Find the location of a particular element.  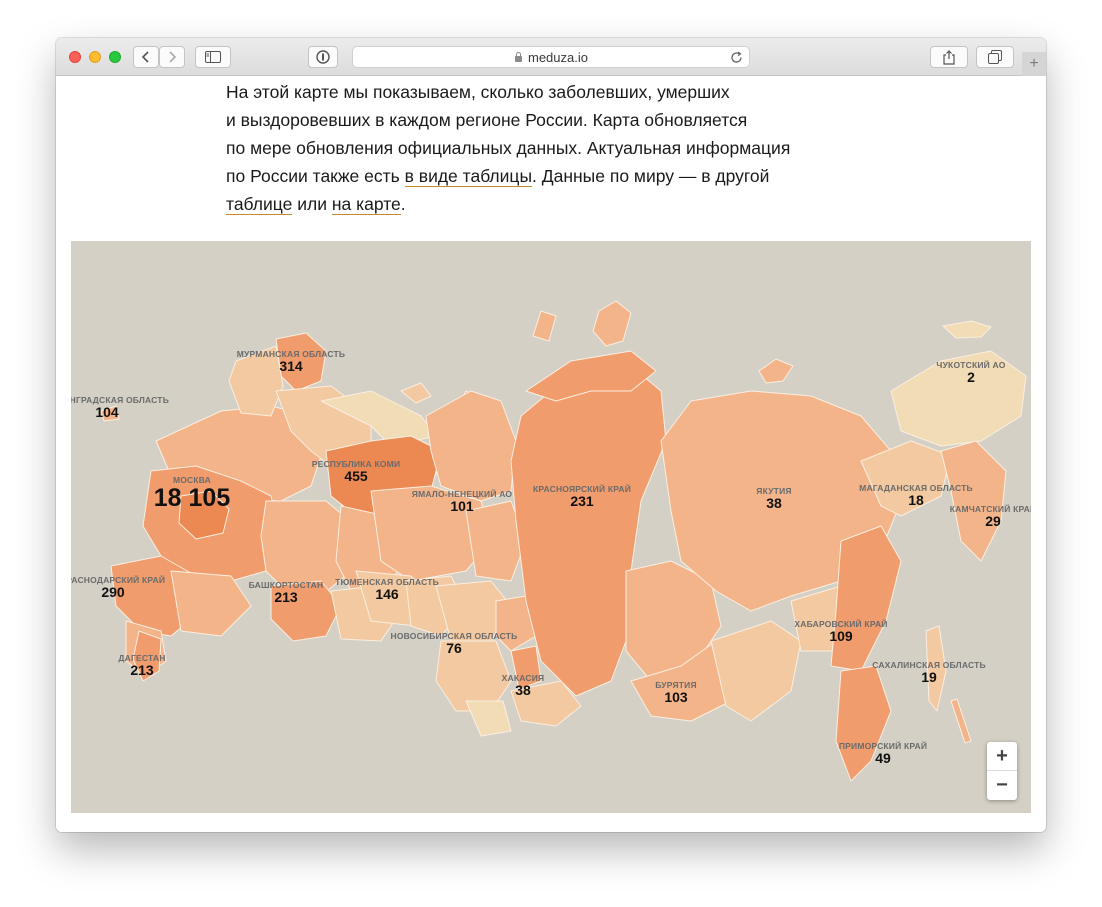

region-value: 49 is located at coordinates (883, 758).